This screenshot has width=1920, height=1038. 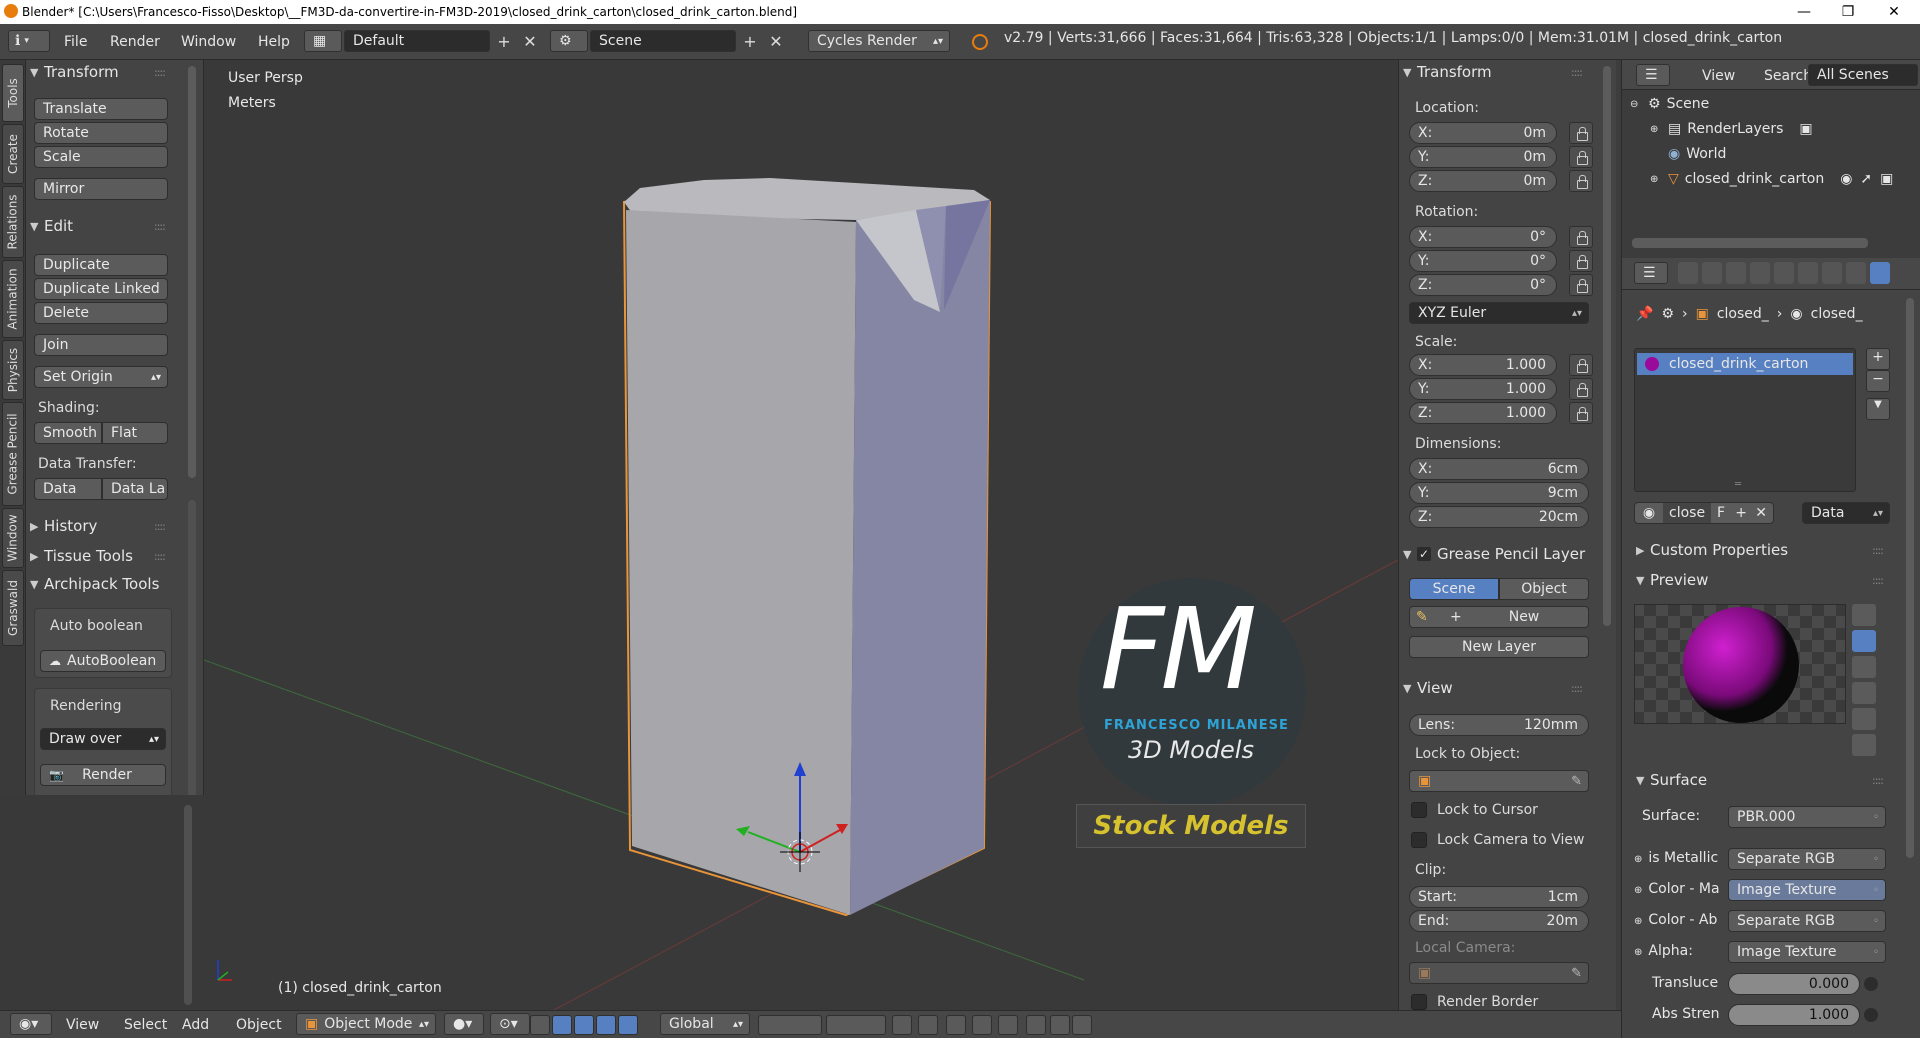 What do you see at coordinates (1499, 725) in the screenshot?
I see `lens-field: Lens: 120mm` at bounding box center [1499, 725].